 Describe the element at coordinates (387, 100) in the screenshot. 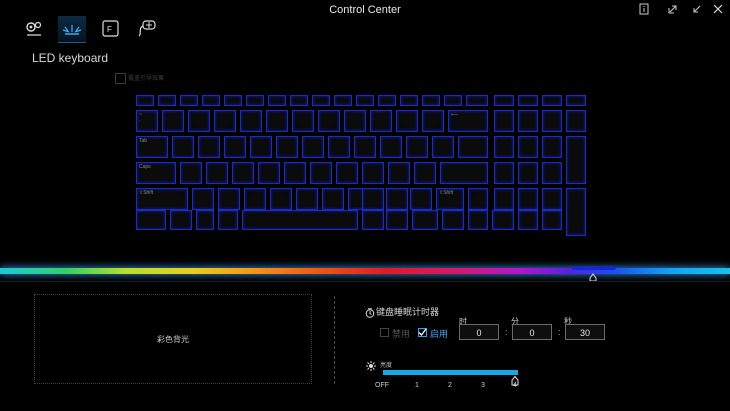

I see `key-f11` at that location.